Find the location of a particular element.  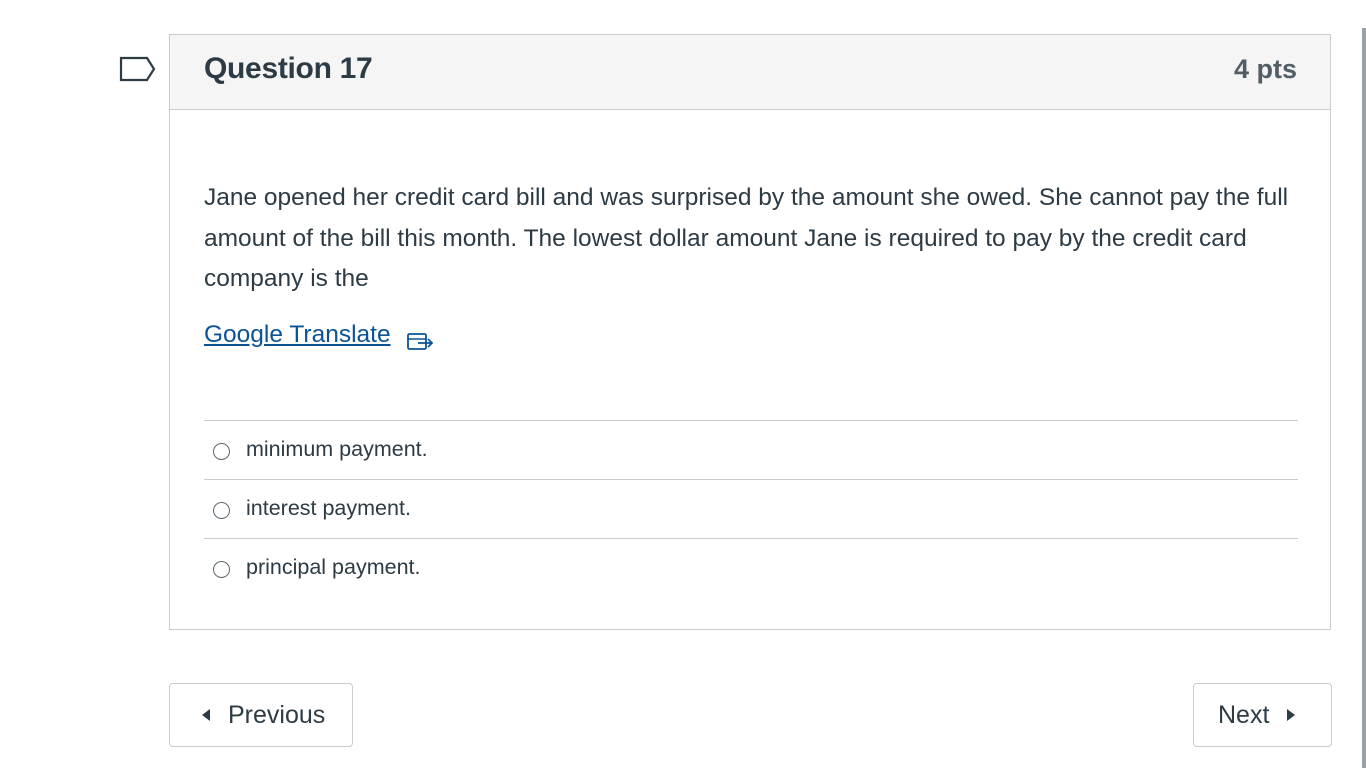

answer-option: principal payment. is located at coordinates (751, 567).